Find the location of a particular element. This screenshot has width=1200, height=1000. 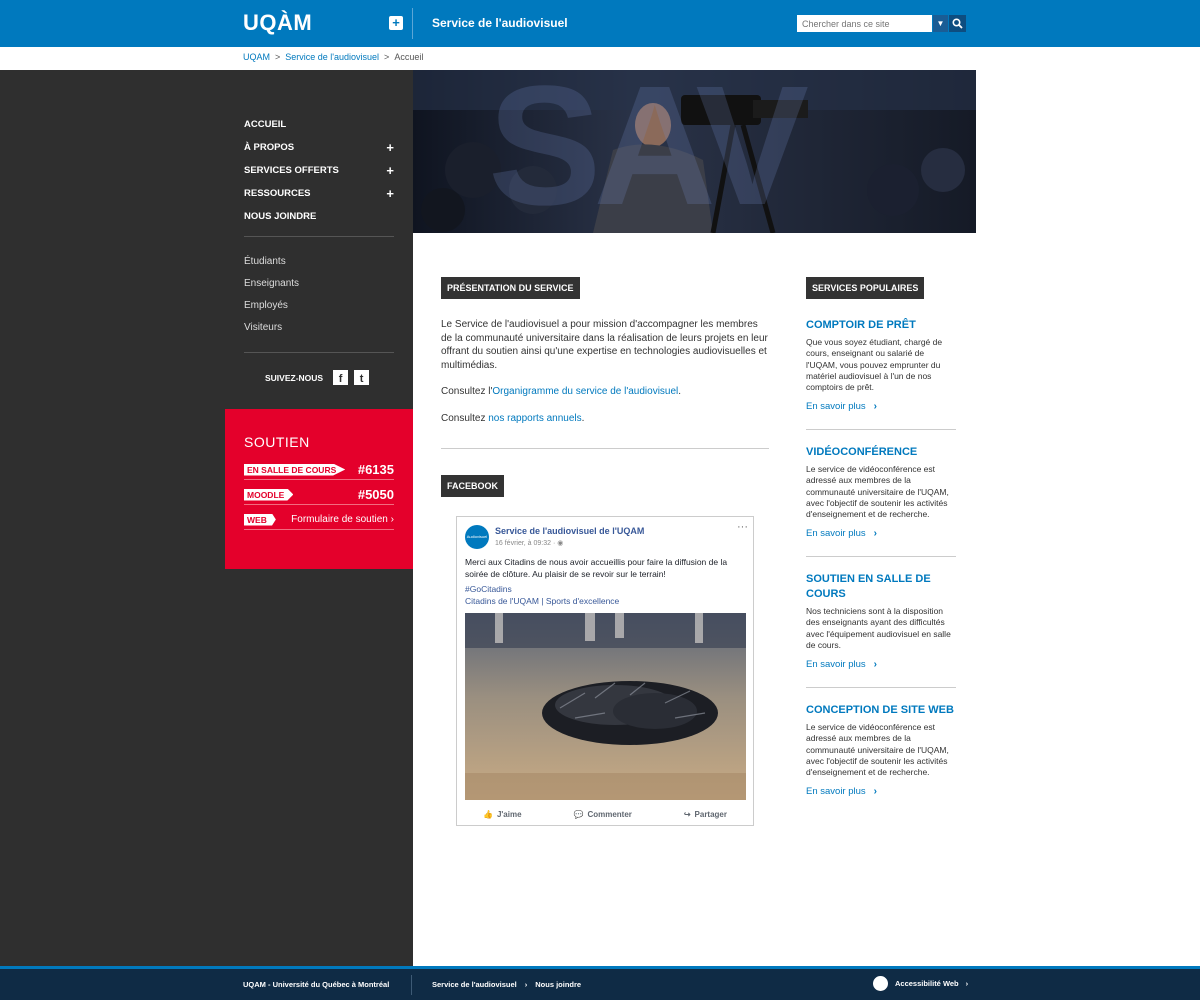

uqam-logo: UQÀM is located at coordinates (277, 23).